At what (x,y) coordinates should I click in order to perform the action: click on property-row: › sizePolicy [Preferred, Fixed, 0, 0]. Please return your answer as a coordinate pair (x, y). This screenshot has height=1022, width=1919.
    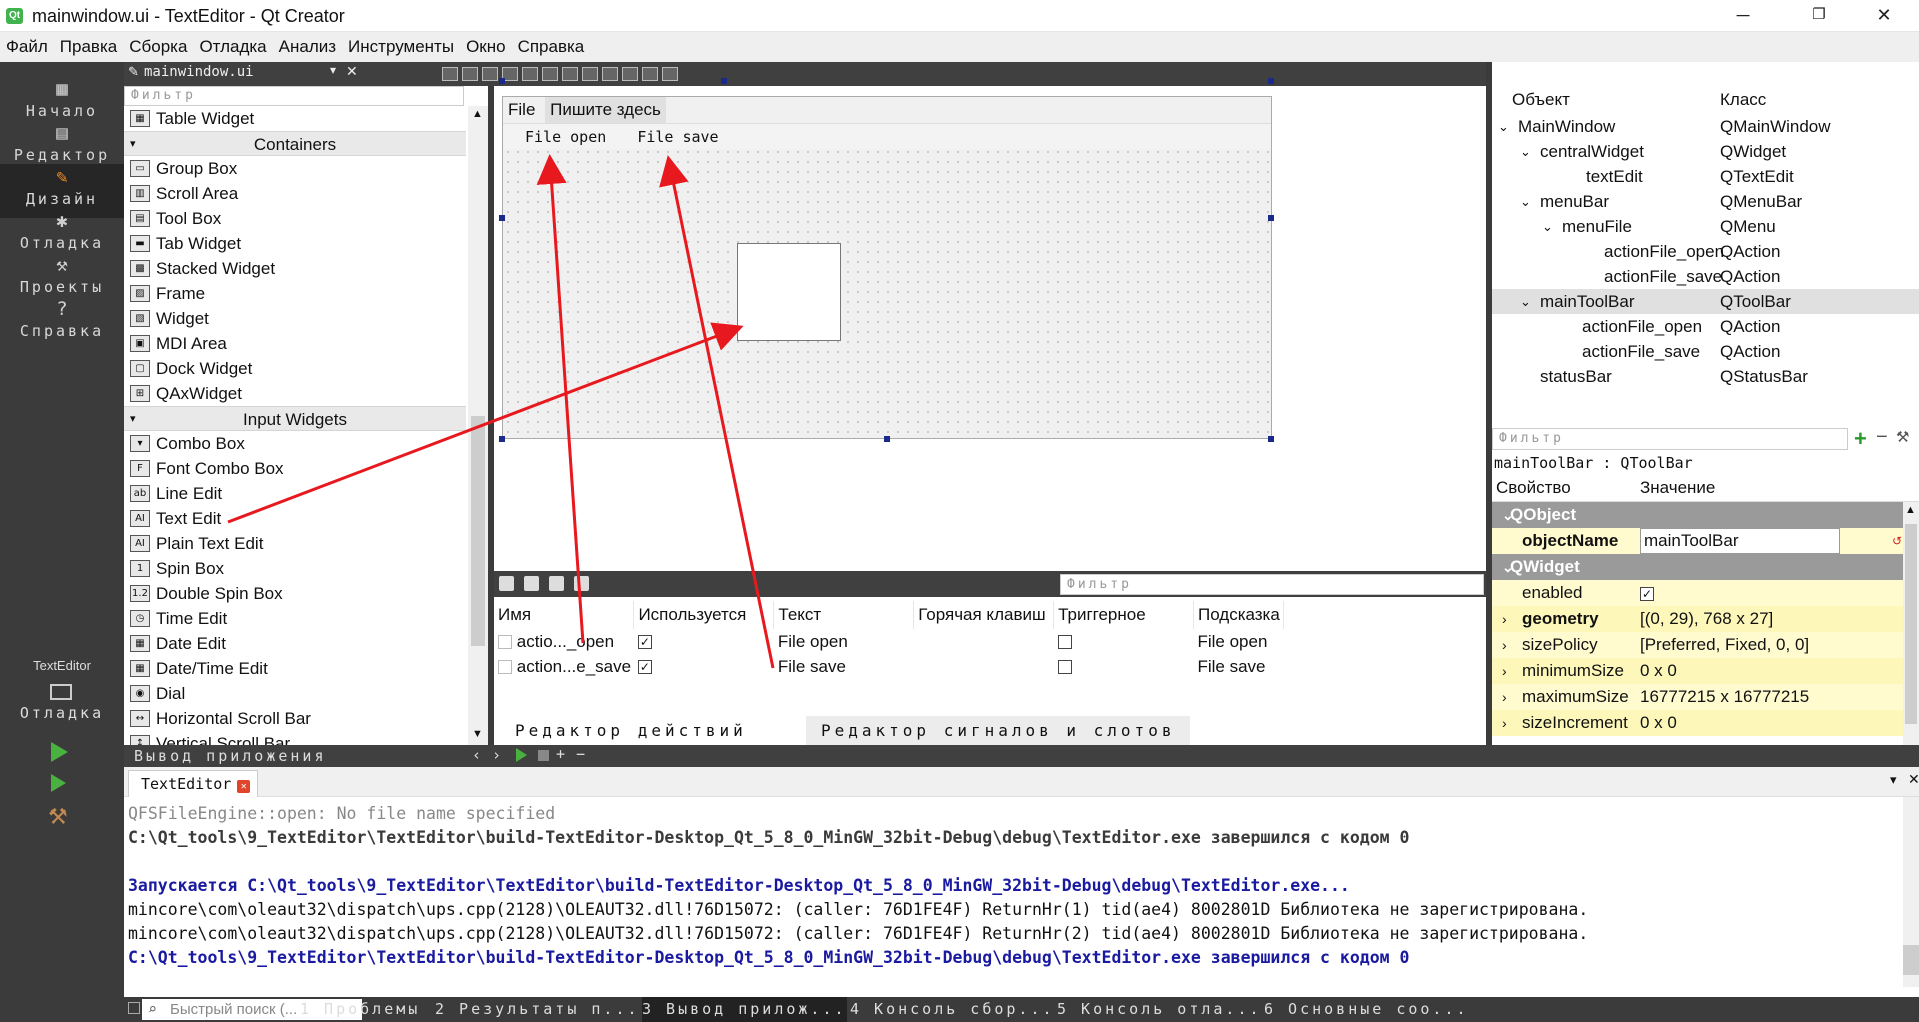
    Looking at the image, I should click on (1697, 645).